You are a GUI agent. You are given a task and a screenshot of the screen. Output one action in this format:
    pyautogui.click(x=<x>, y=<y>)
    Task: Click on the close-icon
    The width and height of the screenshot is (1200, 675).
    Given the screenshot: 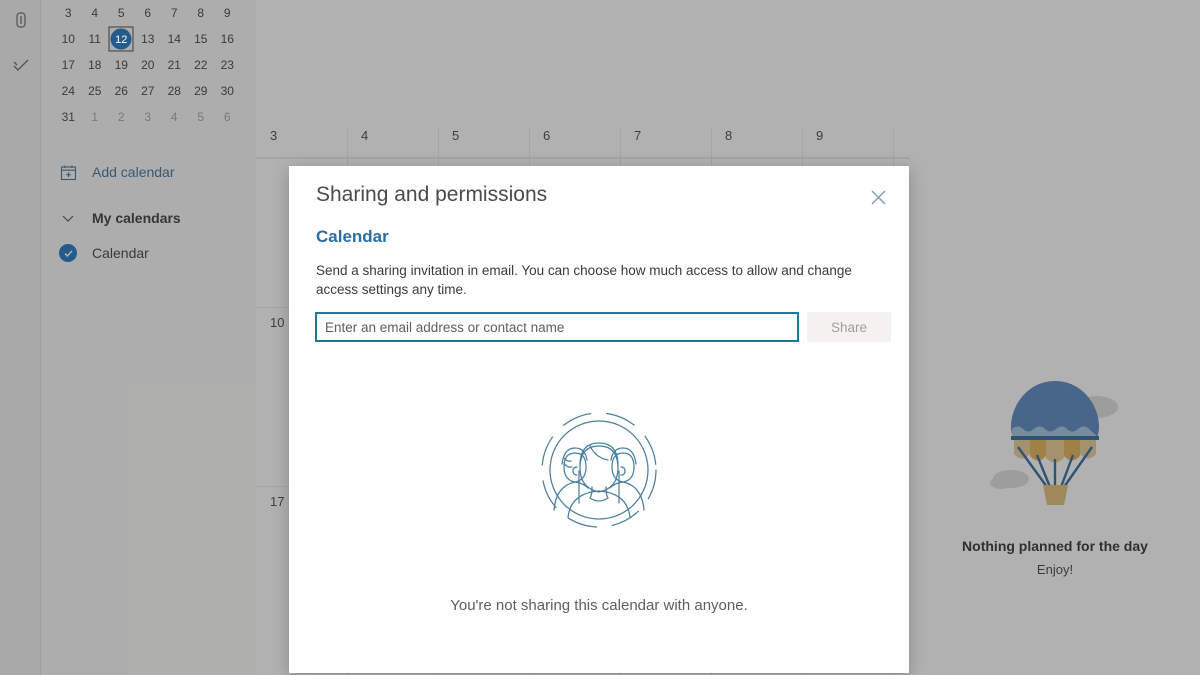 What is the action you would take?
    pyautogui.click(x=878, y=197)
    